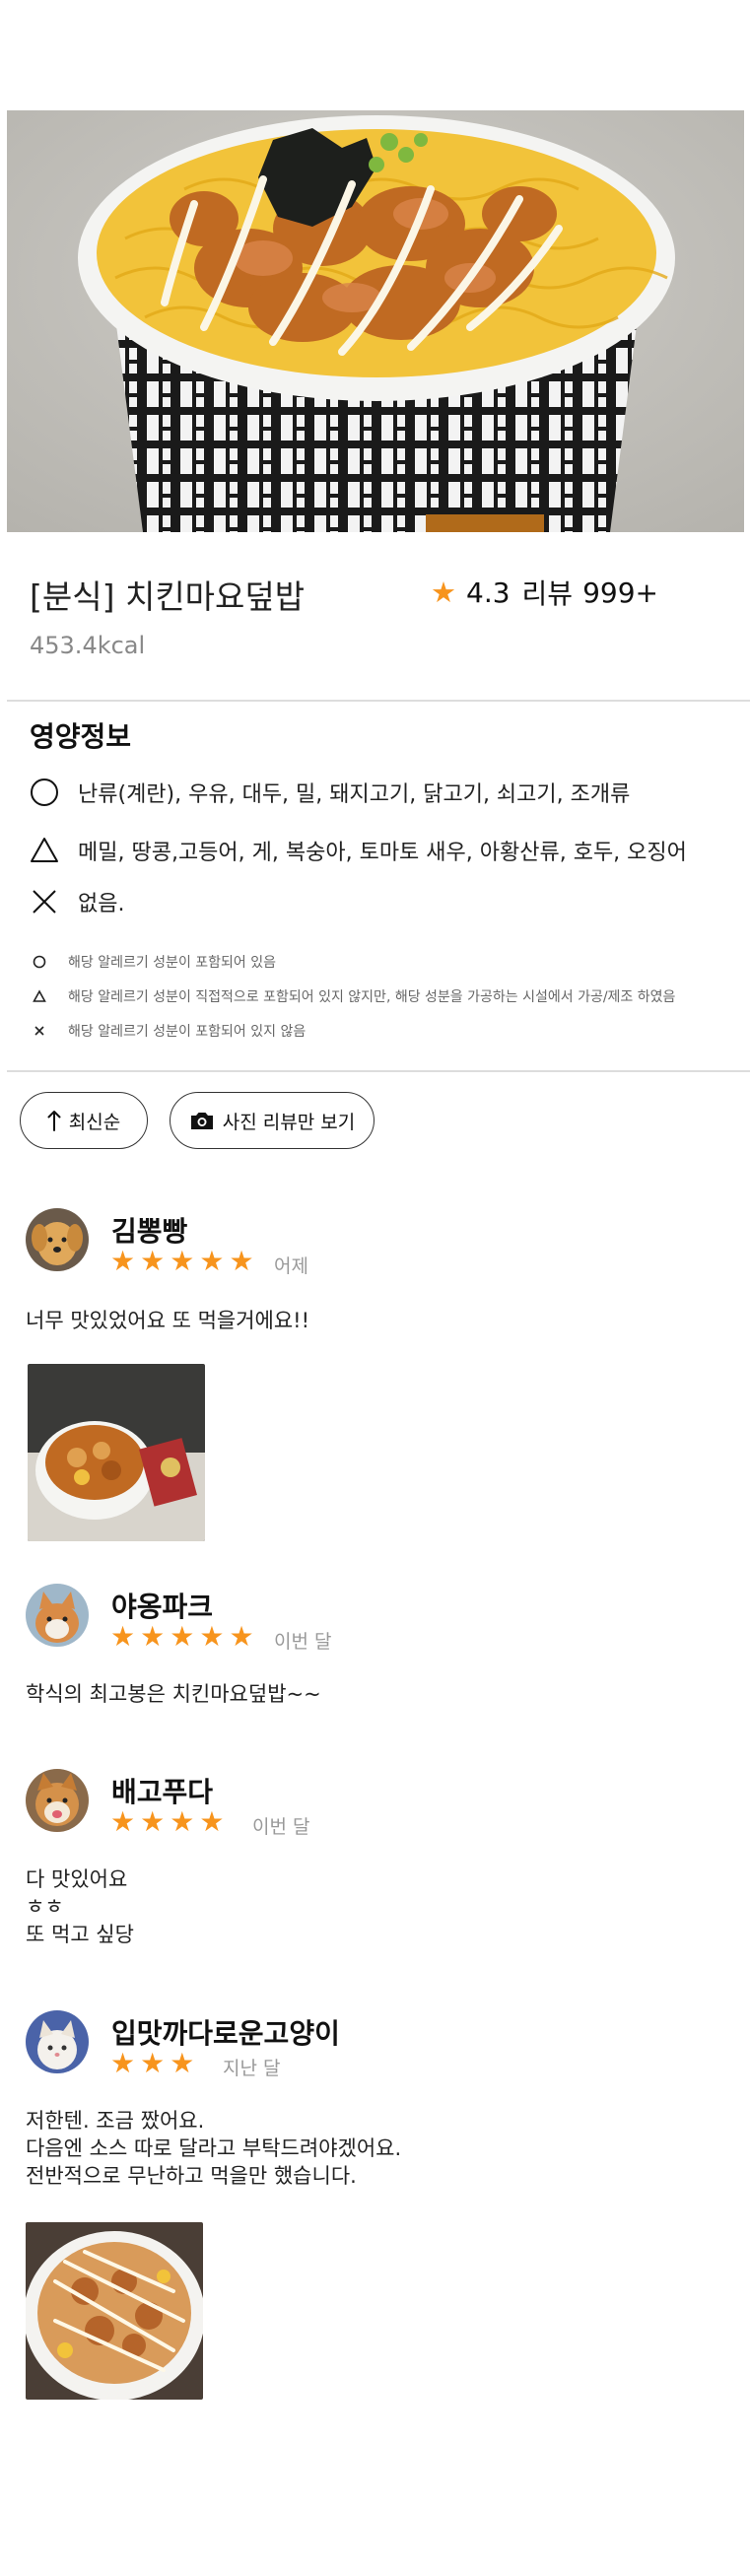  I want to click on allergen-contains-row: 난류(계란), 우유, 대두, 밀, 돼지고기, 닭고기, 쇠고기, 조개류, so click(329, 792).